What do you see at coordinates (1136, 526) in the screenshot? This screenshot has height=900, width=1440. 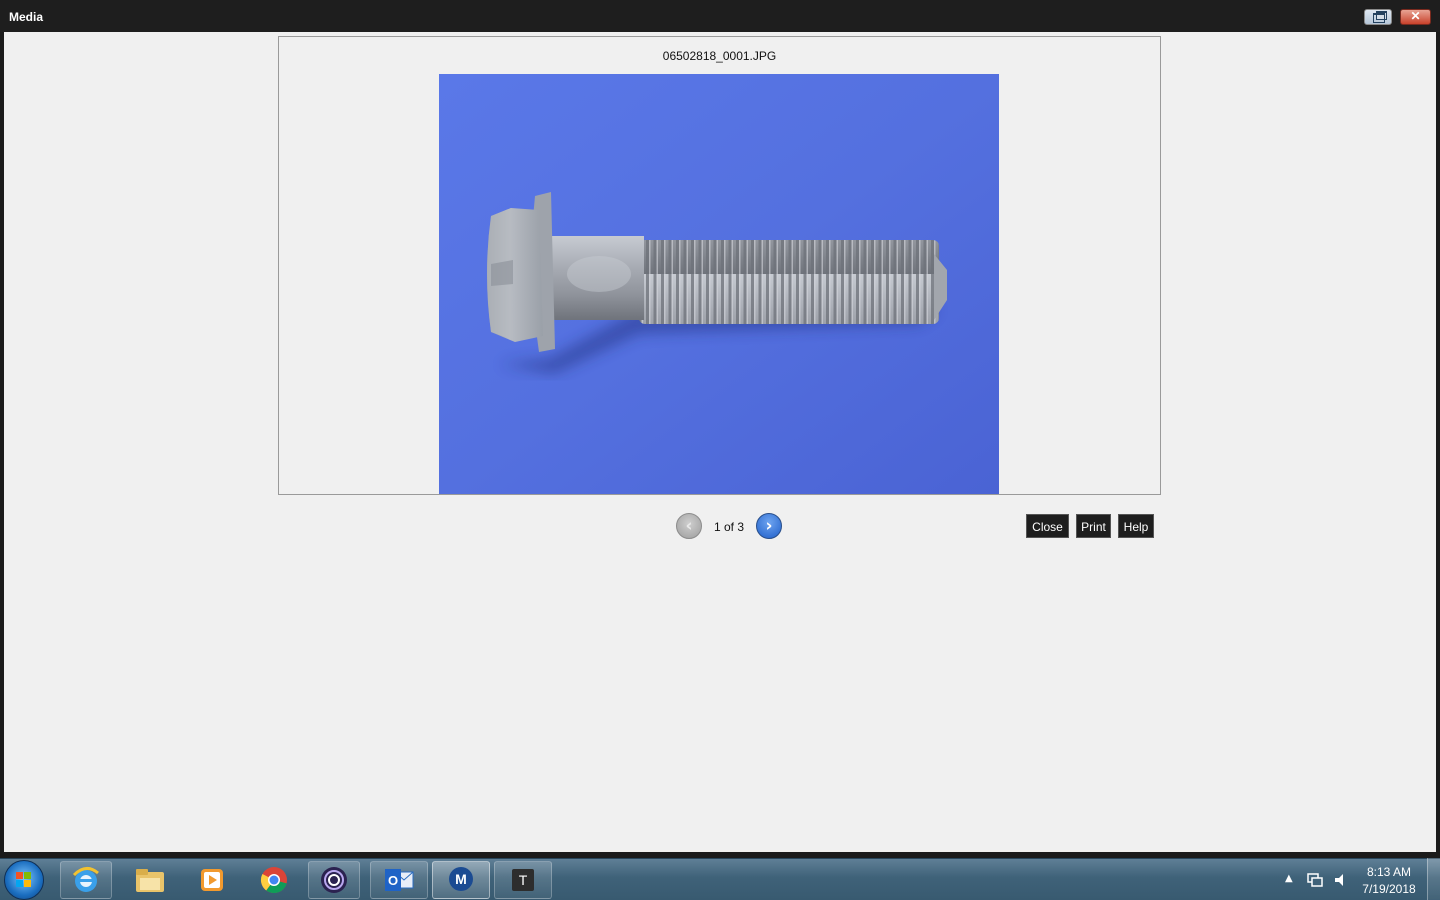 I see `help-button: Help` at bounding box center [1136, 526].